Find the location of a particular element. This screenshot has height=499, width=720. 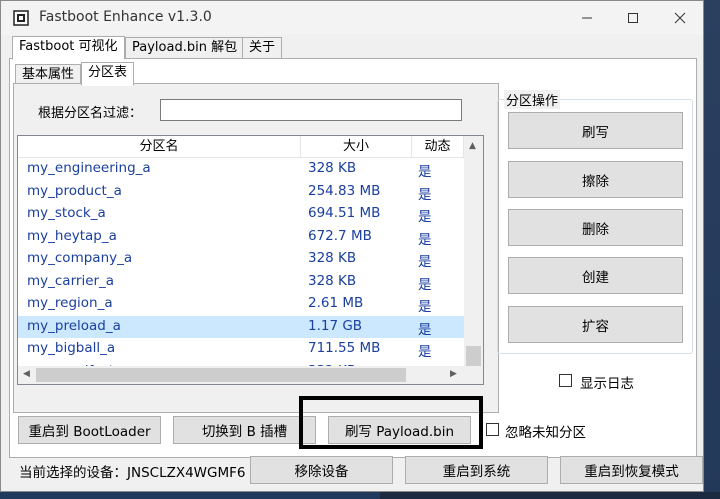

column-header-name: 分区名 is located at coordinates (159, 147).